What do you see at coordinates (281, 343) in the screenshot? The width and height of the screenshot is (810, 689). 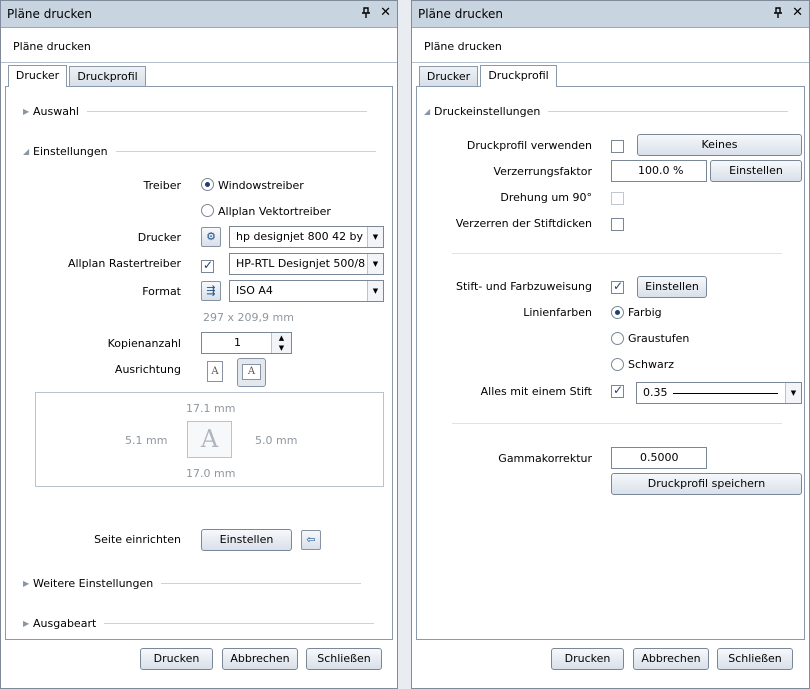 I see `kopien-stepper: ▲ ▼` at bounding box center [281, 343].